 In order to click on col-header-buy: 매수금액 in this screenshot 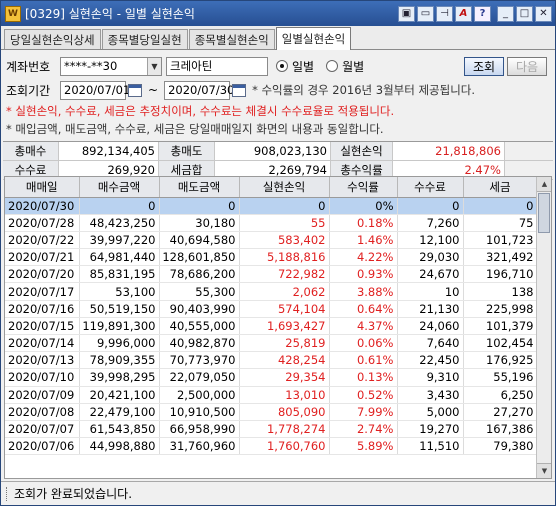, I will do `click(119, 187)`.